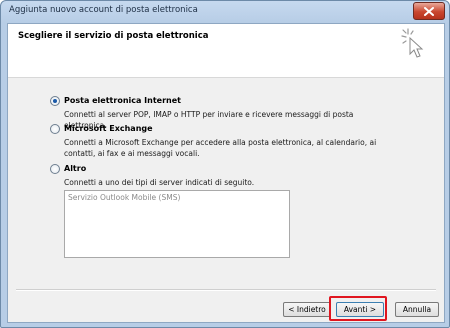  What do you see at coordinates (75, 168) in the screenshot?
I see `option-label-other: Altro` at bounding box center [75, 168].